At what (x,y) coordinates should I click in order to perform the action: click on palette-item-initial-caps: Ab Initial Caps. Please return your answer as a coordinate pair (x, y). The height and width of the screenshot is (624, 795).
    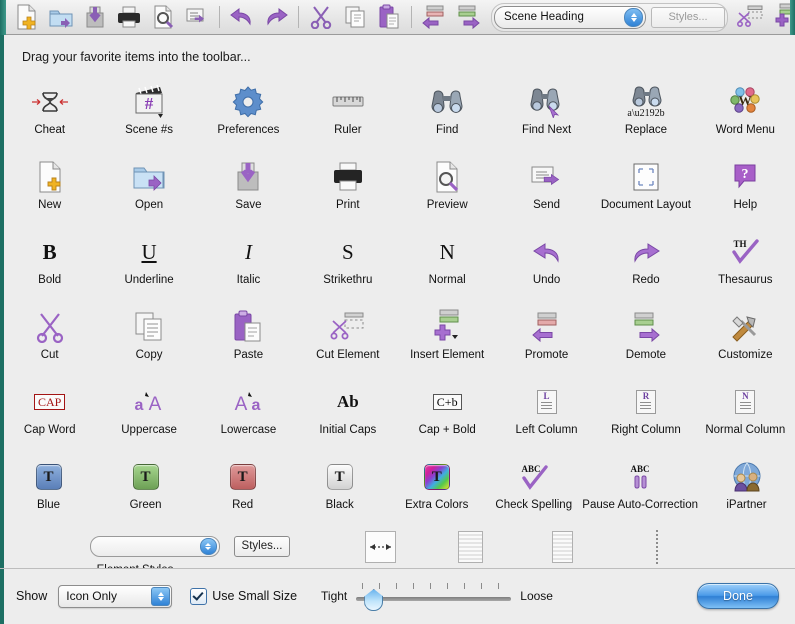
    Looking at the image, I should click on (347, 414).